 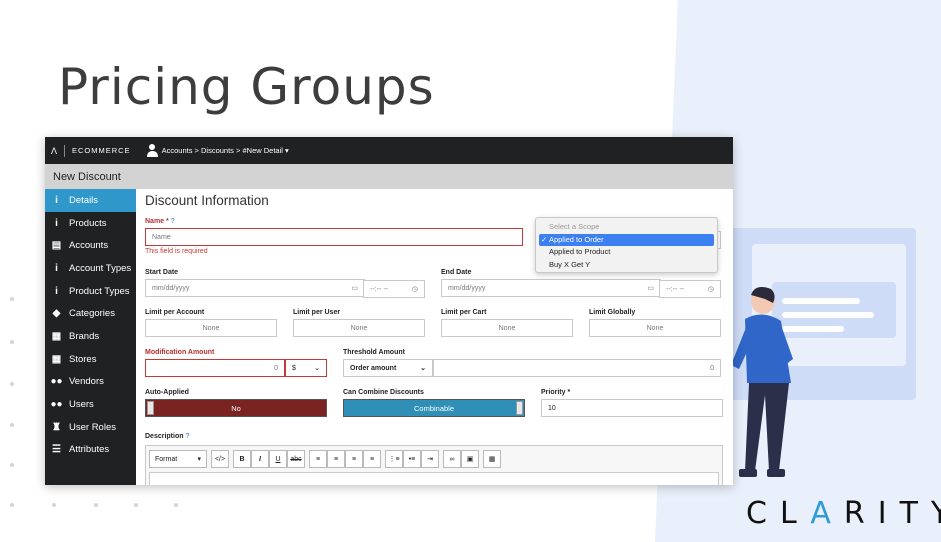 What do you see at coordinates (90, 450) in the screenshot?
I see `sidebar-item-attributes: ☰ Attributes` at bounding box center [90, 450].